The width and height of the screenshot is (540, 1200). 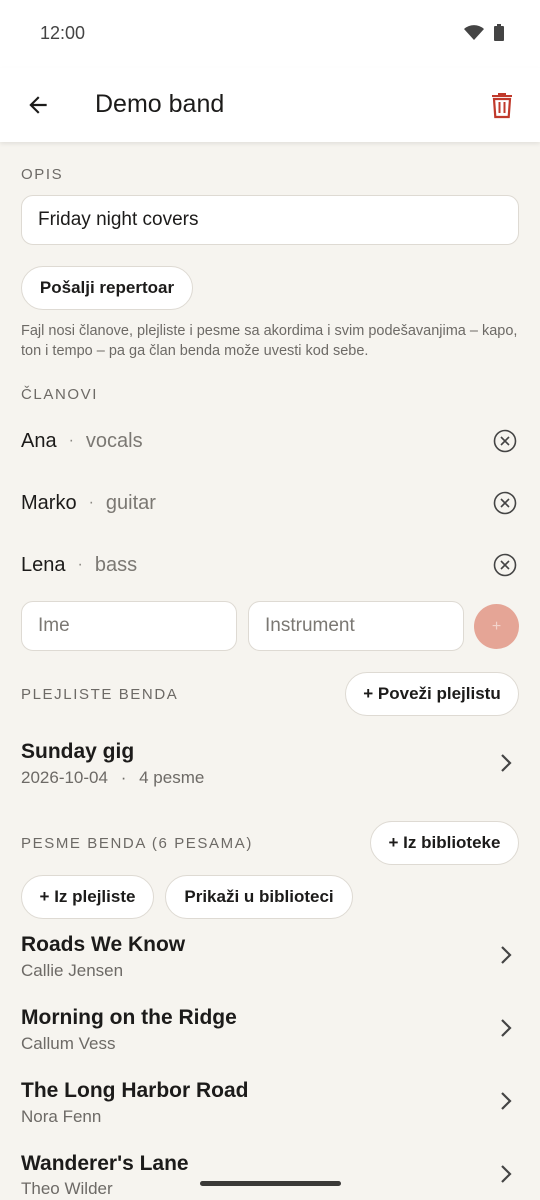 What do you see at coordinates (270, 105) in the screenshot?
I see `app-bar: Demo band` at bounding box center [270, 105].